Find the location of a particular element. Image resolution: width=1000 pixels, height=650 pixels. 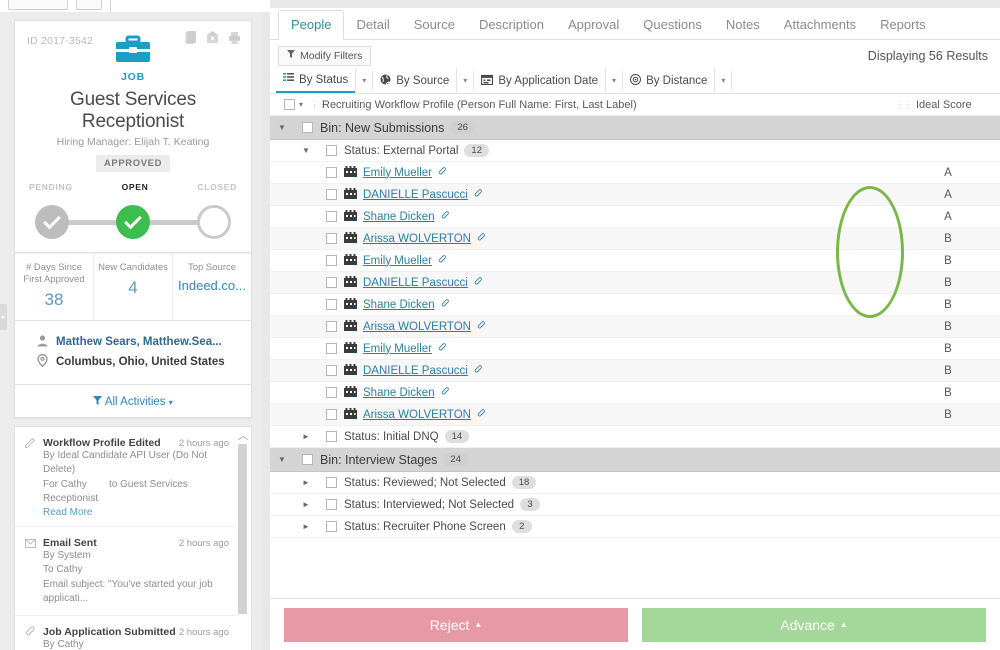

column-header-score: Ideal Score is located at coordinates (944, 105).